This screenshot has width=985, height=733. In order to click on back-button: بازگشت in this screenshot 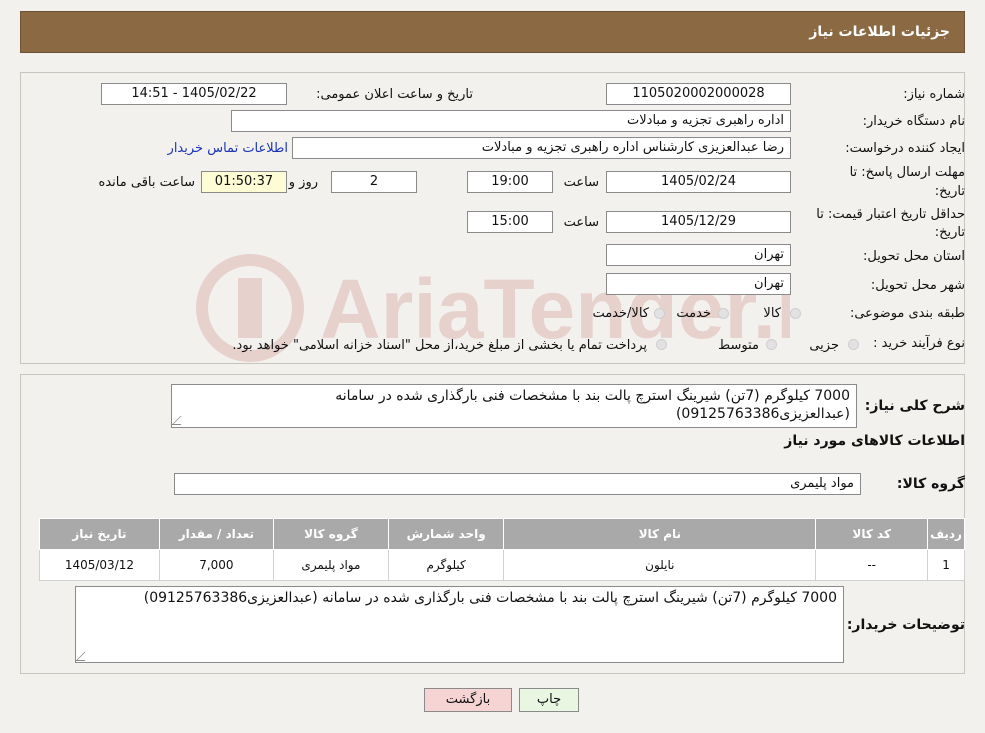, I will do `click(468, 700)`.